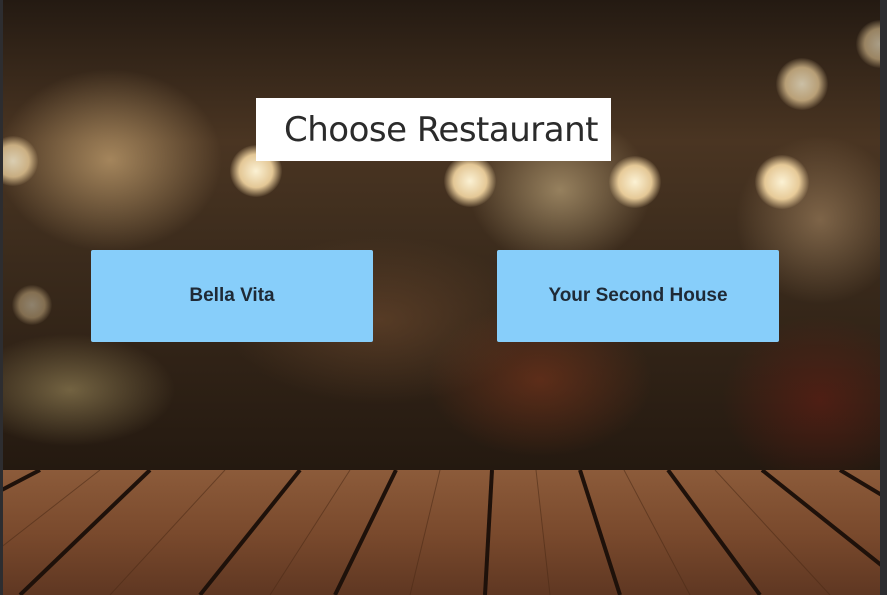 The height and width of the screenshot is (595, 887). I want to click on page-title: Choose Restaurant, so click(441, 129).